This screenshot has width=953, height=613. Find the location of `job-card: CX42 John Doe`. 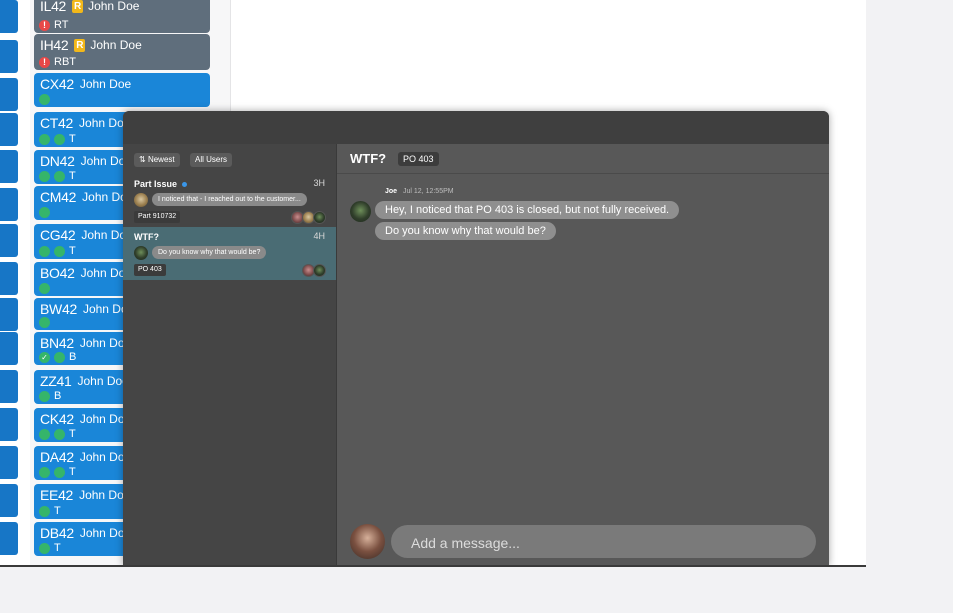

job-card: CX42 John Doe is located at coordinates (122, 90).